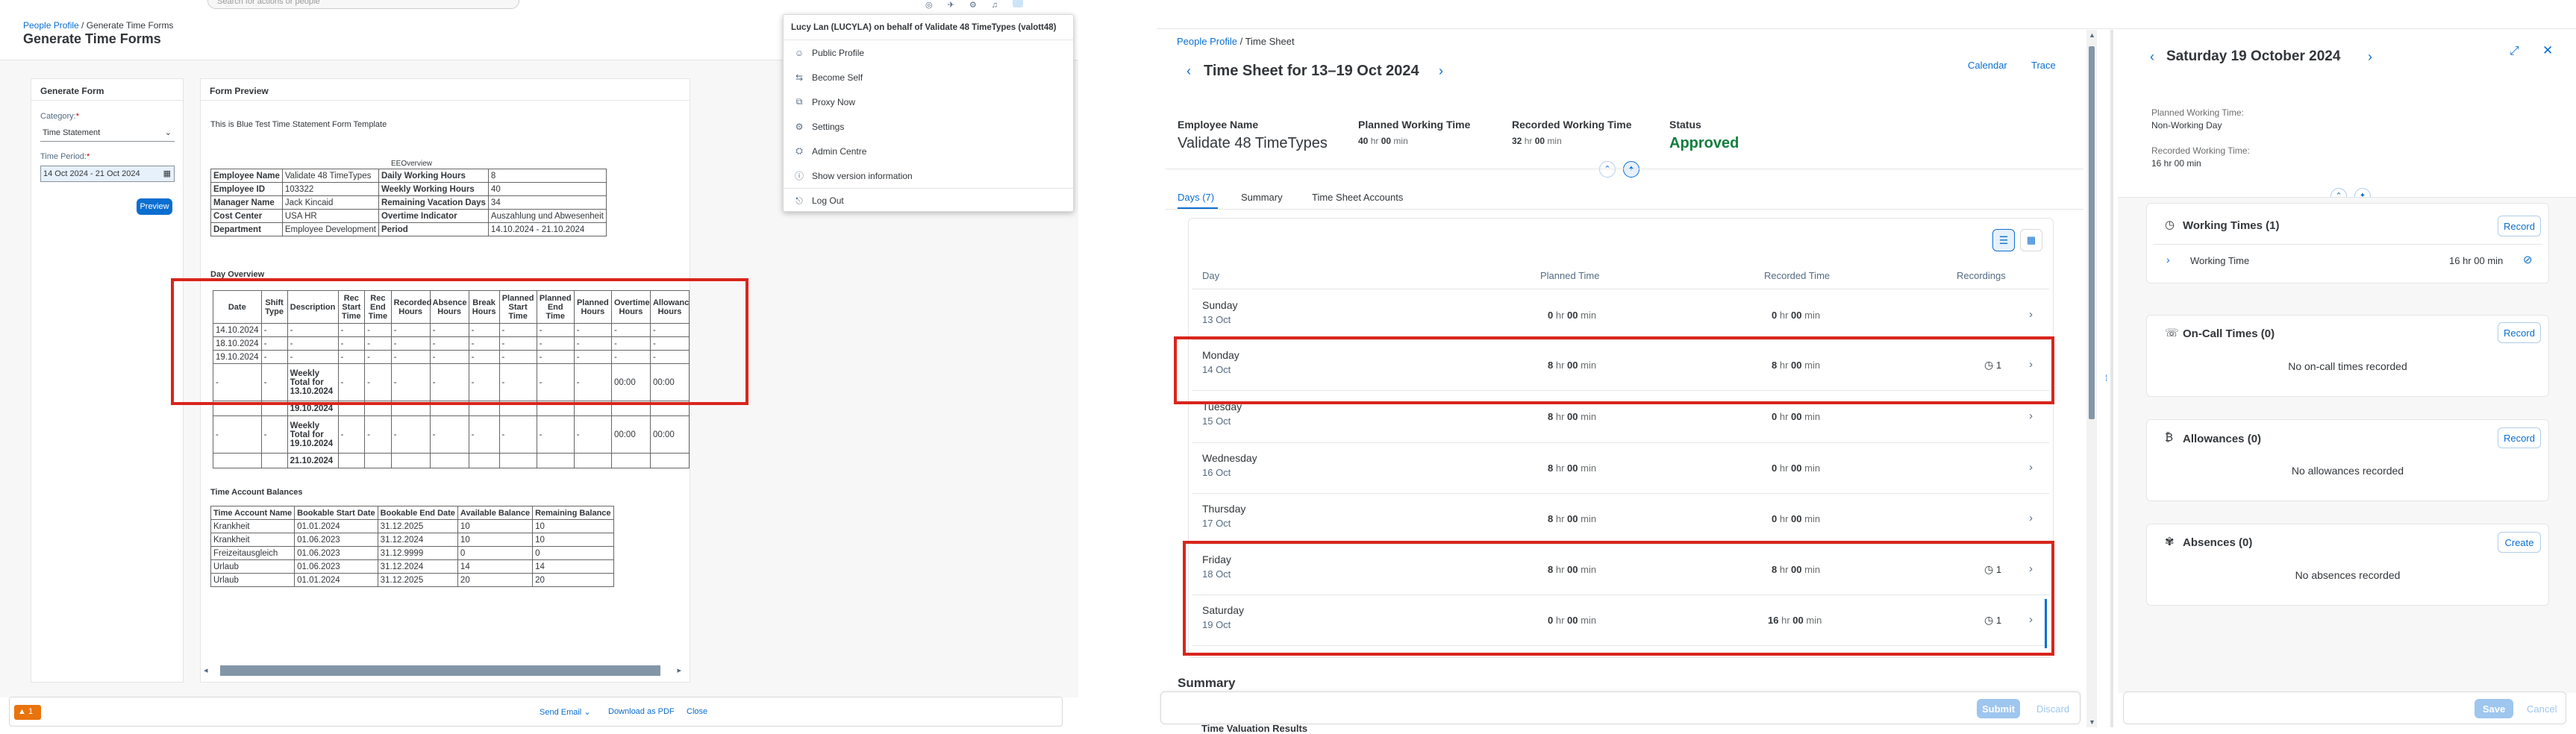 The image size is (2576, 734). I want to click on warning-badge: ▲ 1, so click(27, 713).